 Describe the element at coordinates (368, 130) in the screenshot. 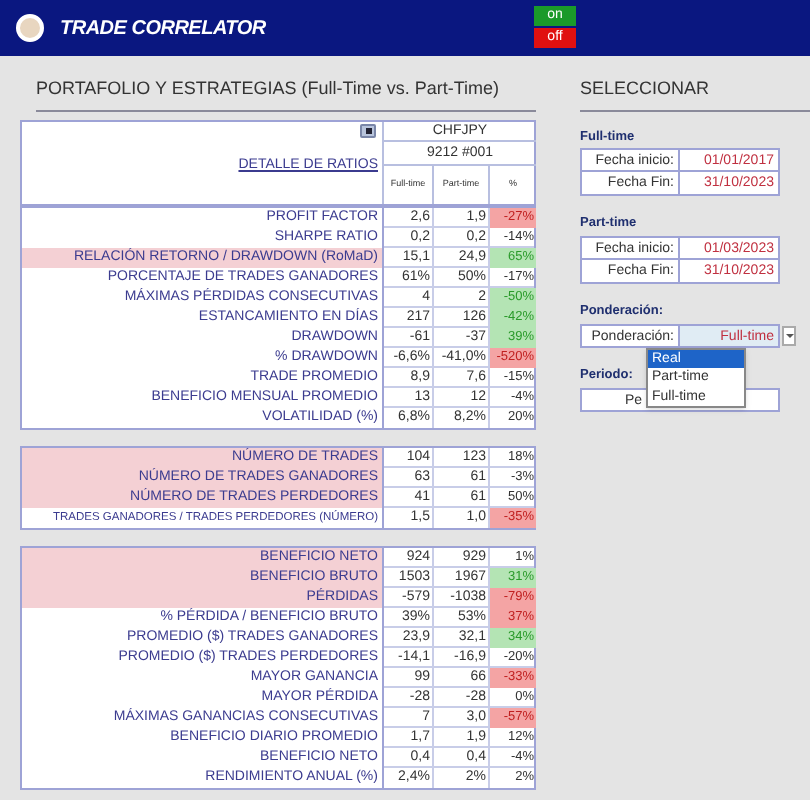

I see `expand-button` at that location.